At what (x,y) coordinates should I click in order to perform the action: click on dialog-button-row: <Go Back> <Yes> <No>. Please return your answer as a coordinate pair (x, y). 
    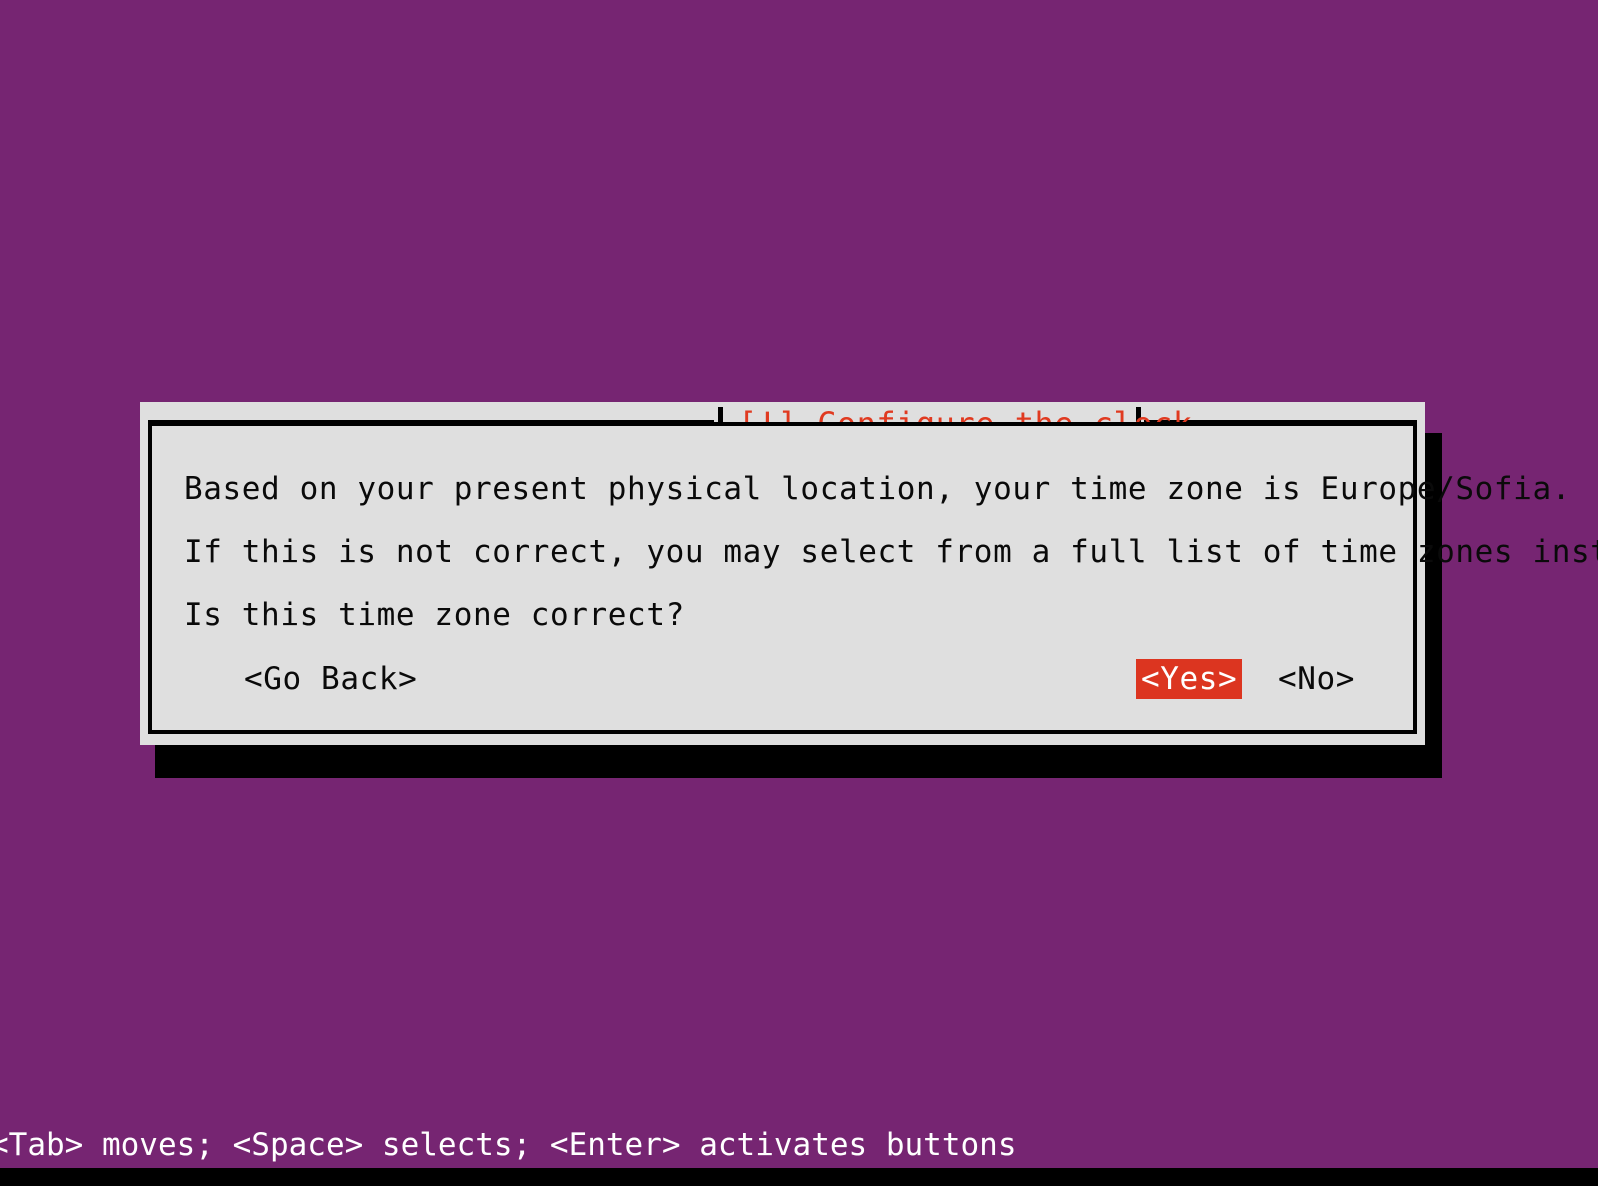
    Looking at the image, I should click on (782, 680).